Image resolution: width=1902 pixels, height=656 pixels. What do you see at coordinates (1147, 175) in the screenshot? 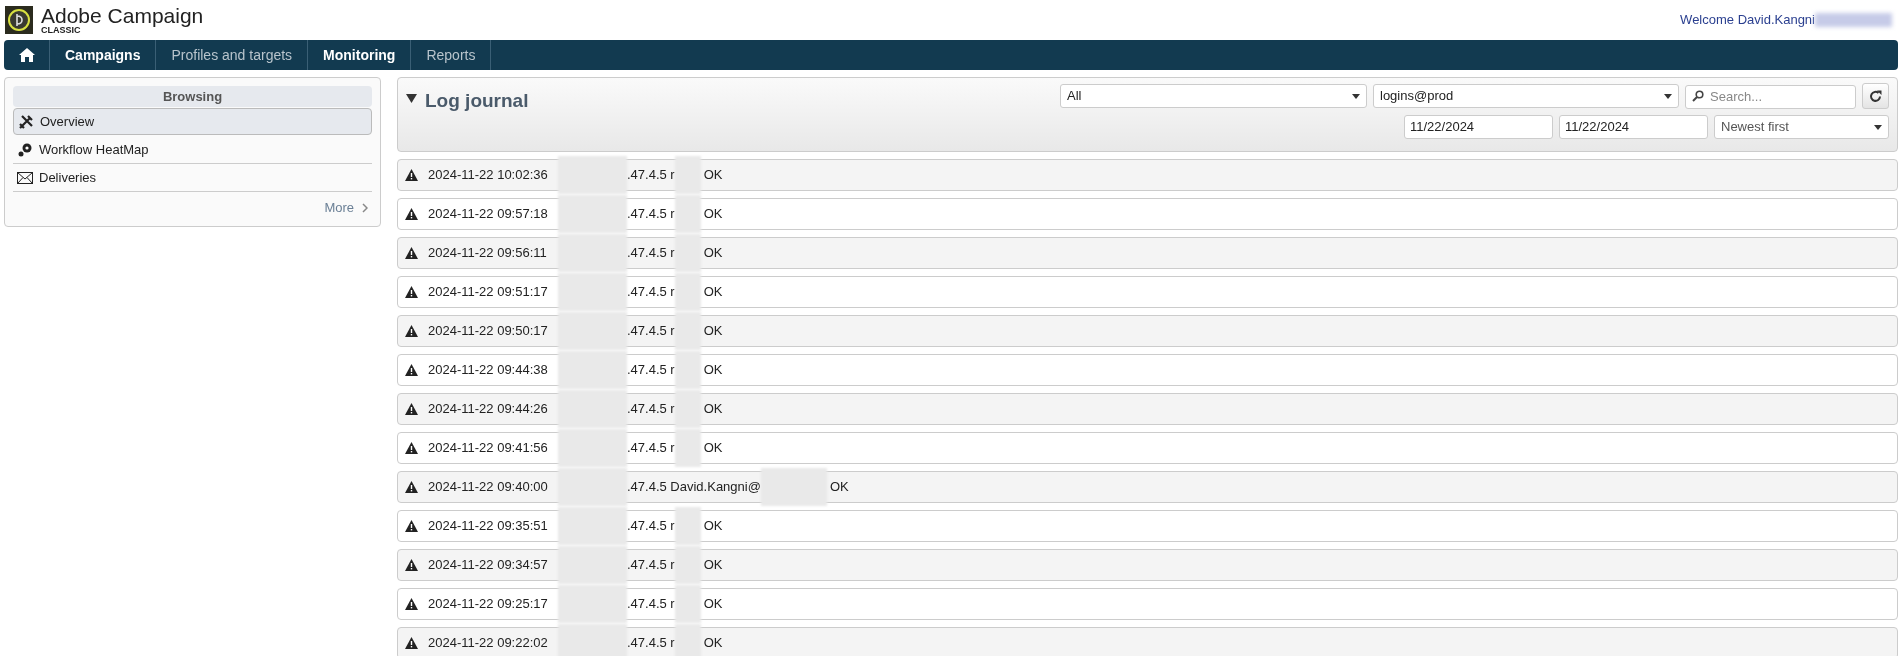
I see `log-row: 2024-11-22 10:02:36 .47.4.5 r OK` at bounding box center [1147, 175].